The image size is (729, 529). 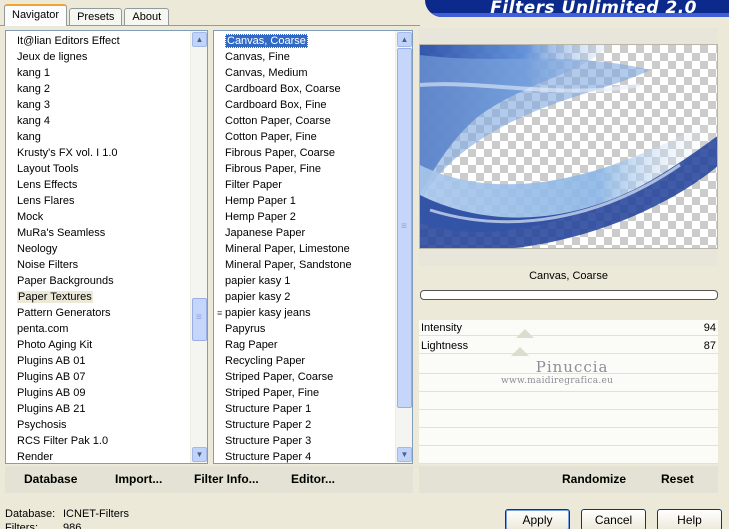 I want to click on filter-item-label: Structure Paper 2, so click(x=268, y=425).